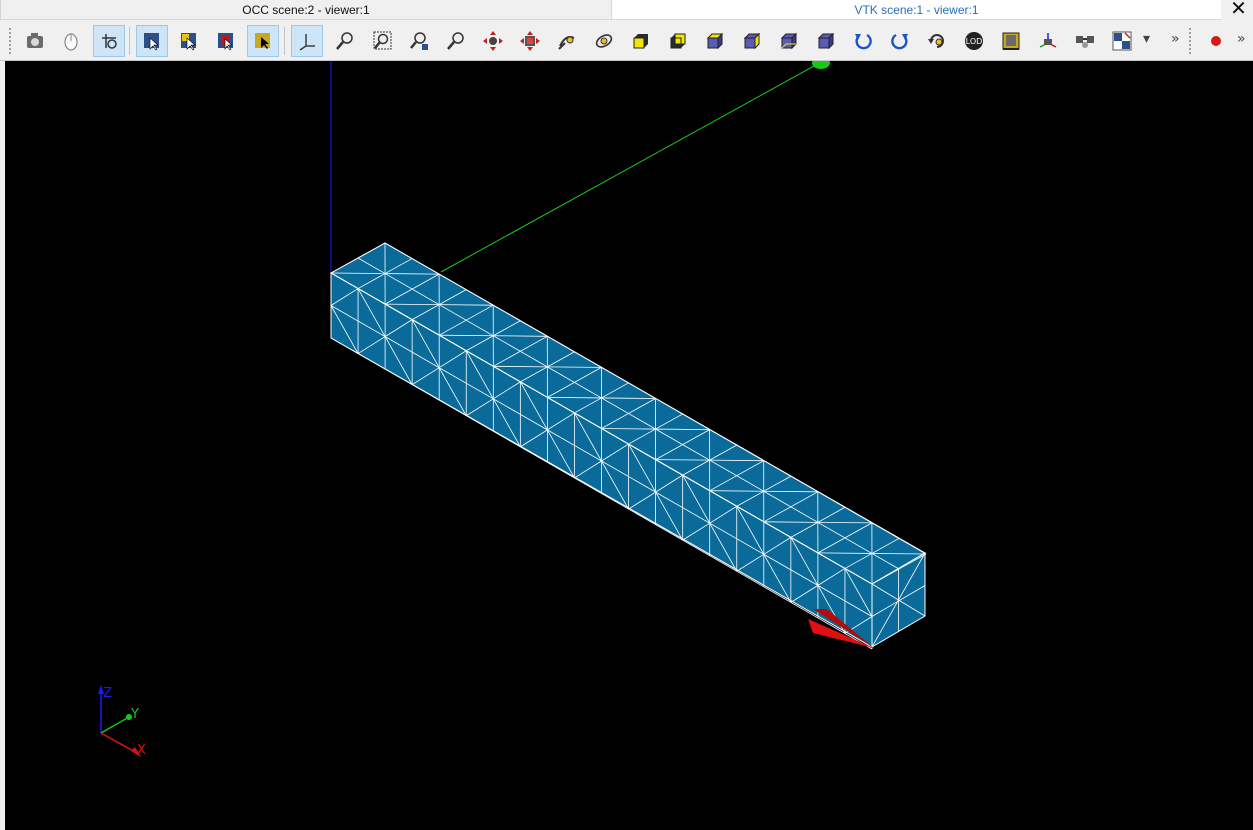  I want to click on view-back-button, so click(678, 41).